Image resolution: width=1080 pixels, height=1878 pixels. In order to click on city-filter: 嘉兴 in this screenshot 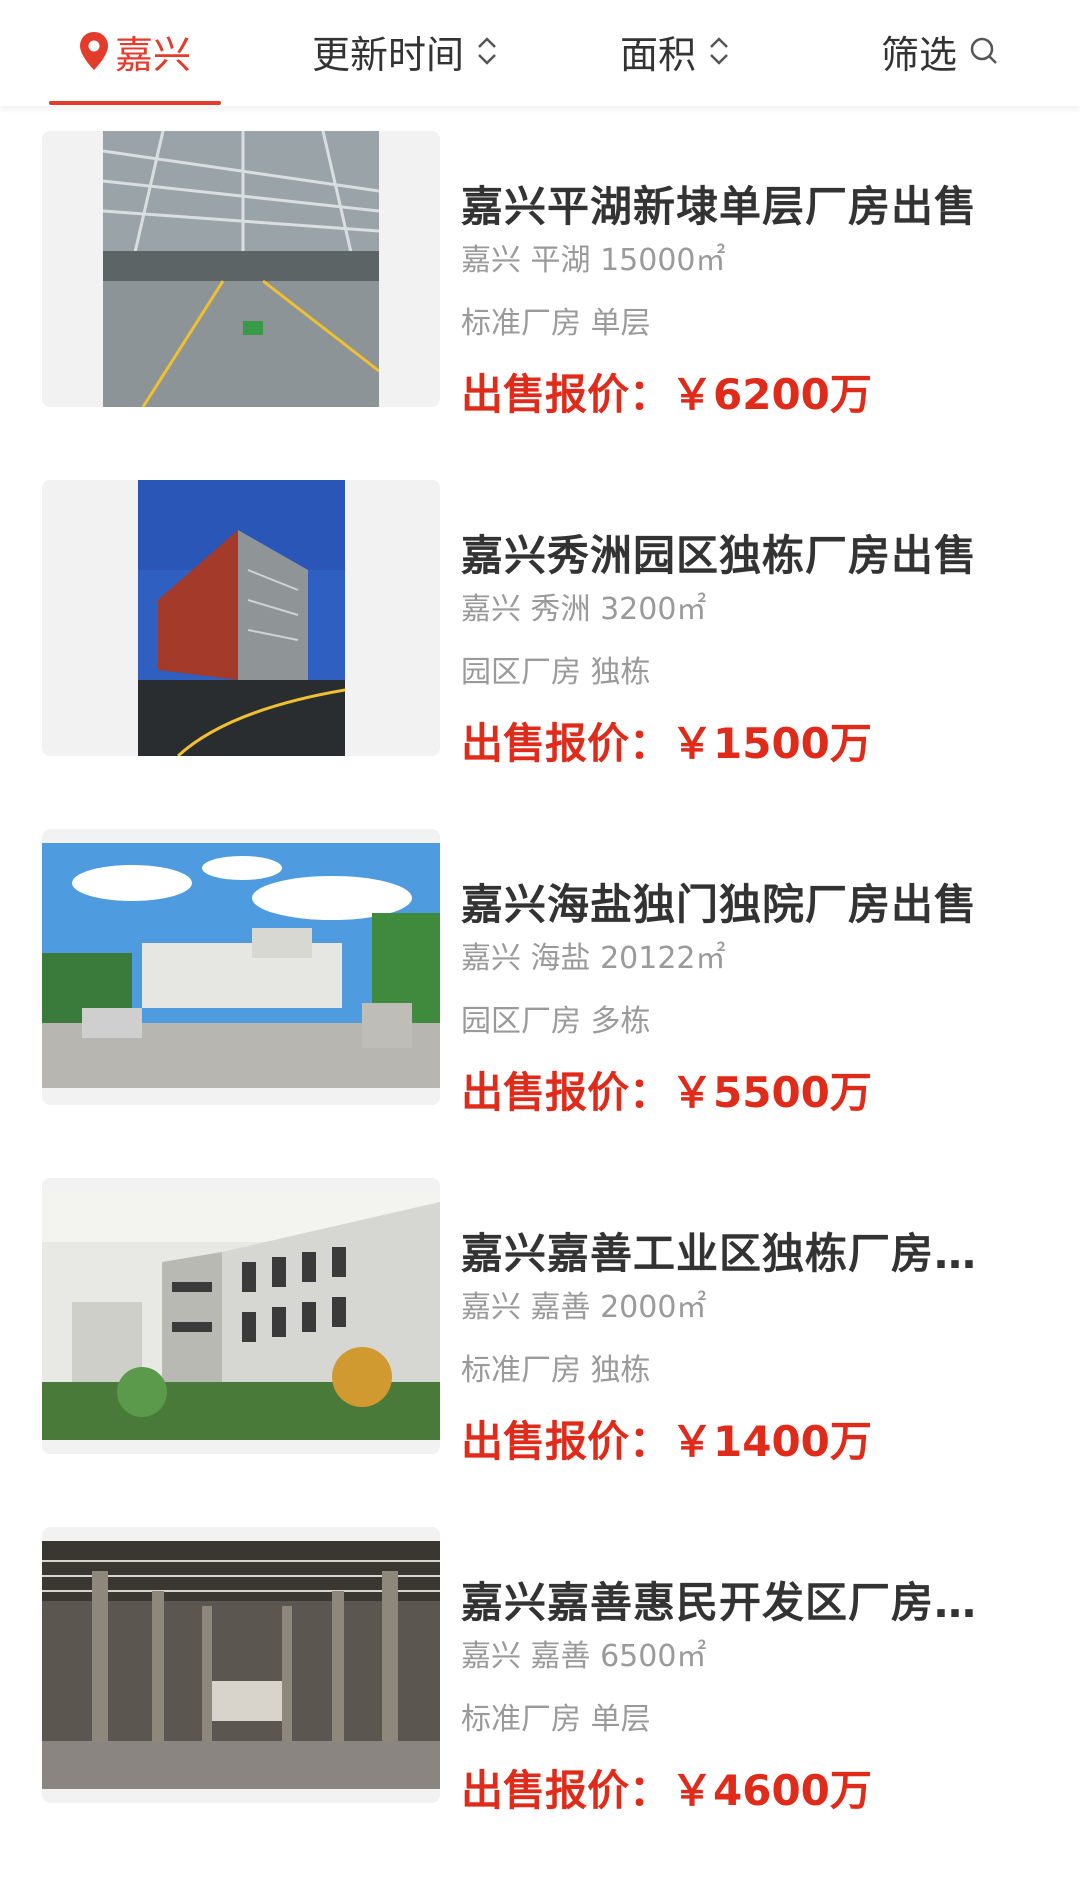, I will do `click(135, 51)`.